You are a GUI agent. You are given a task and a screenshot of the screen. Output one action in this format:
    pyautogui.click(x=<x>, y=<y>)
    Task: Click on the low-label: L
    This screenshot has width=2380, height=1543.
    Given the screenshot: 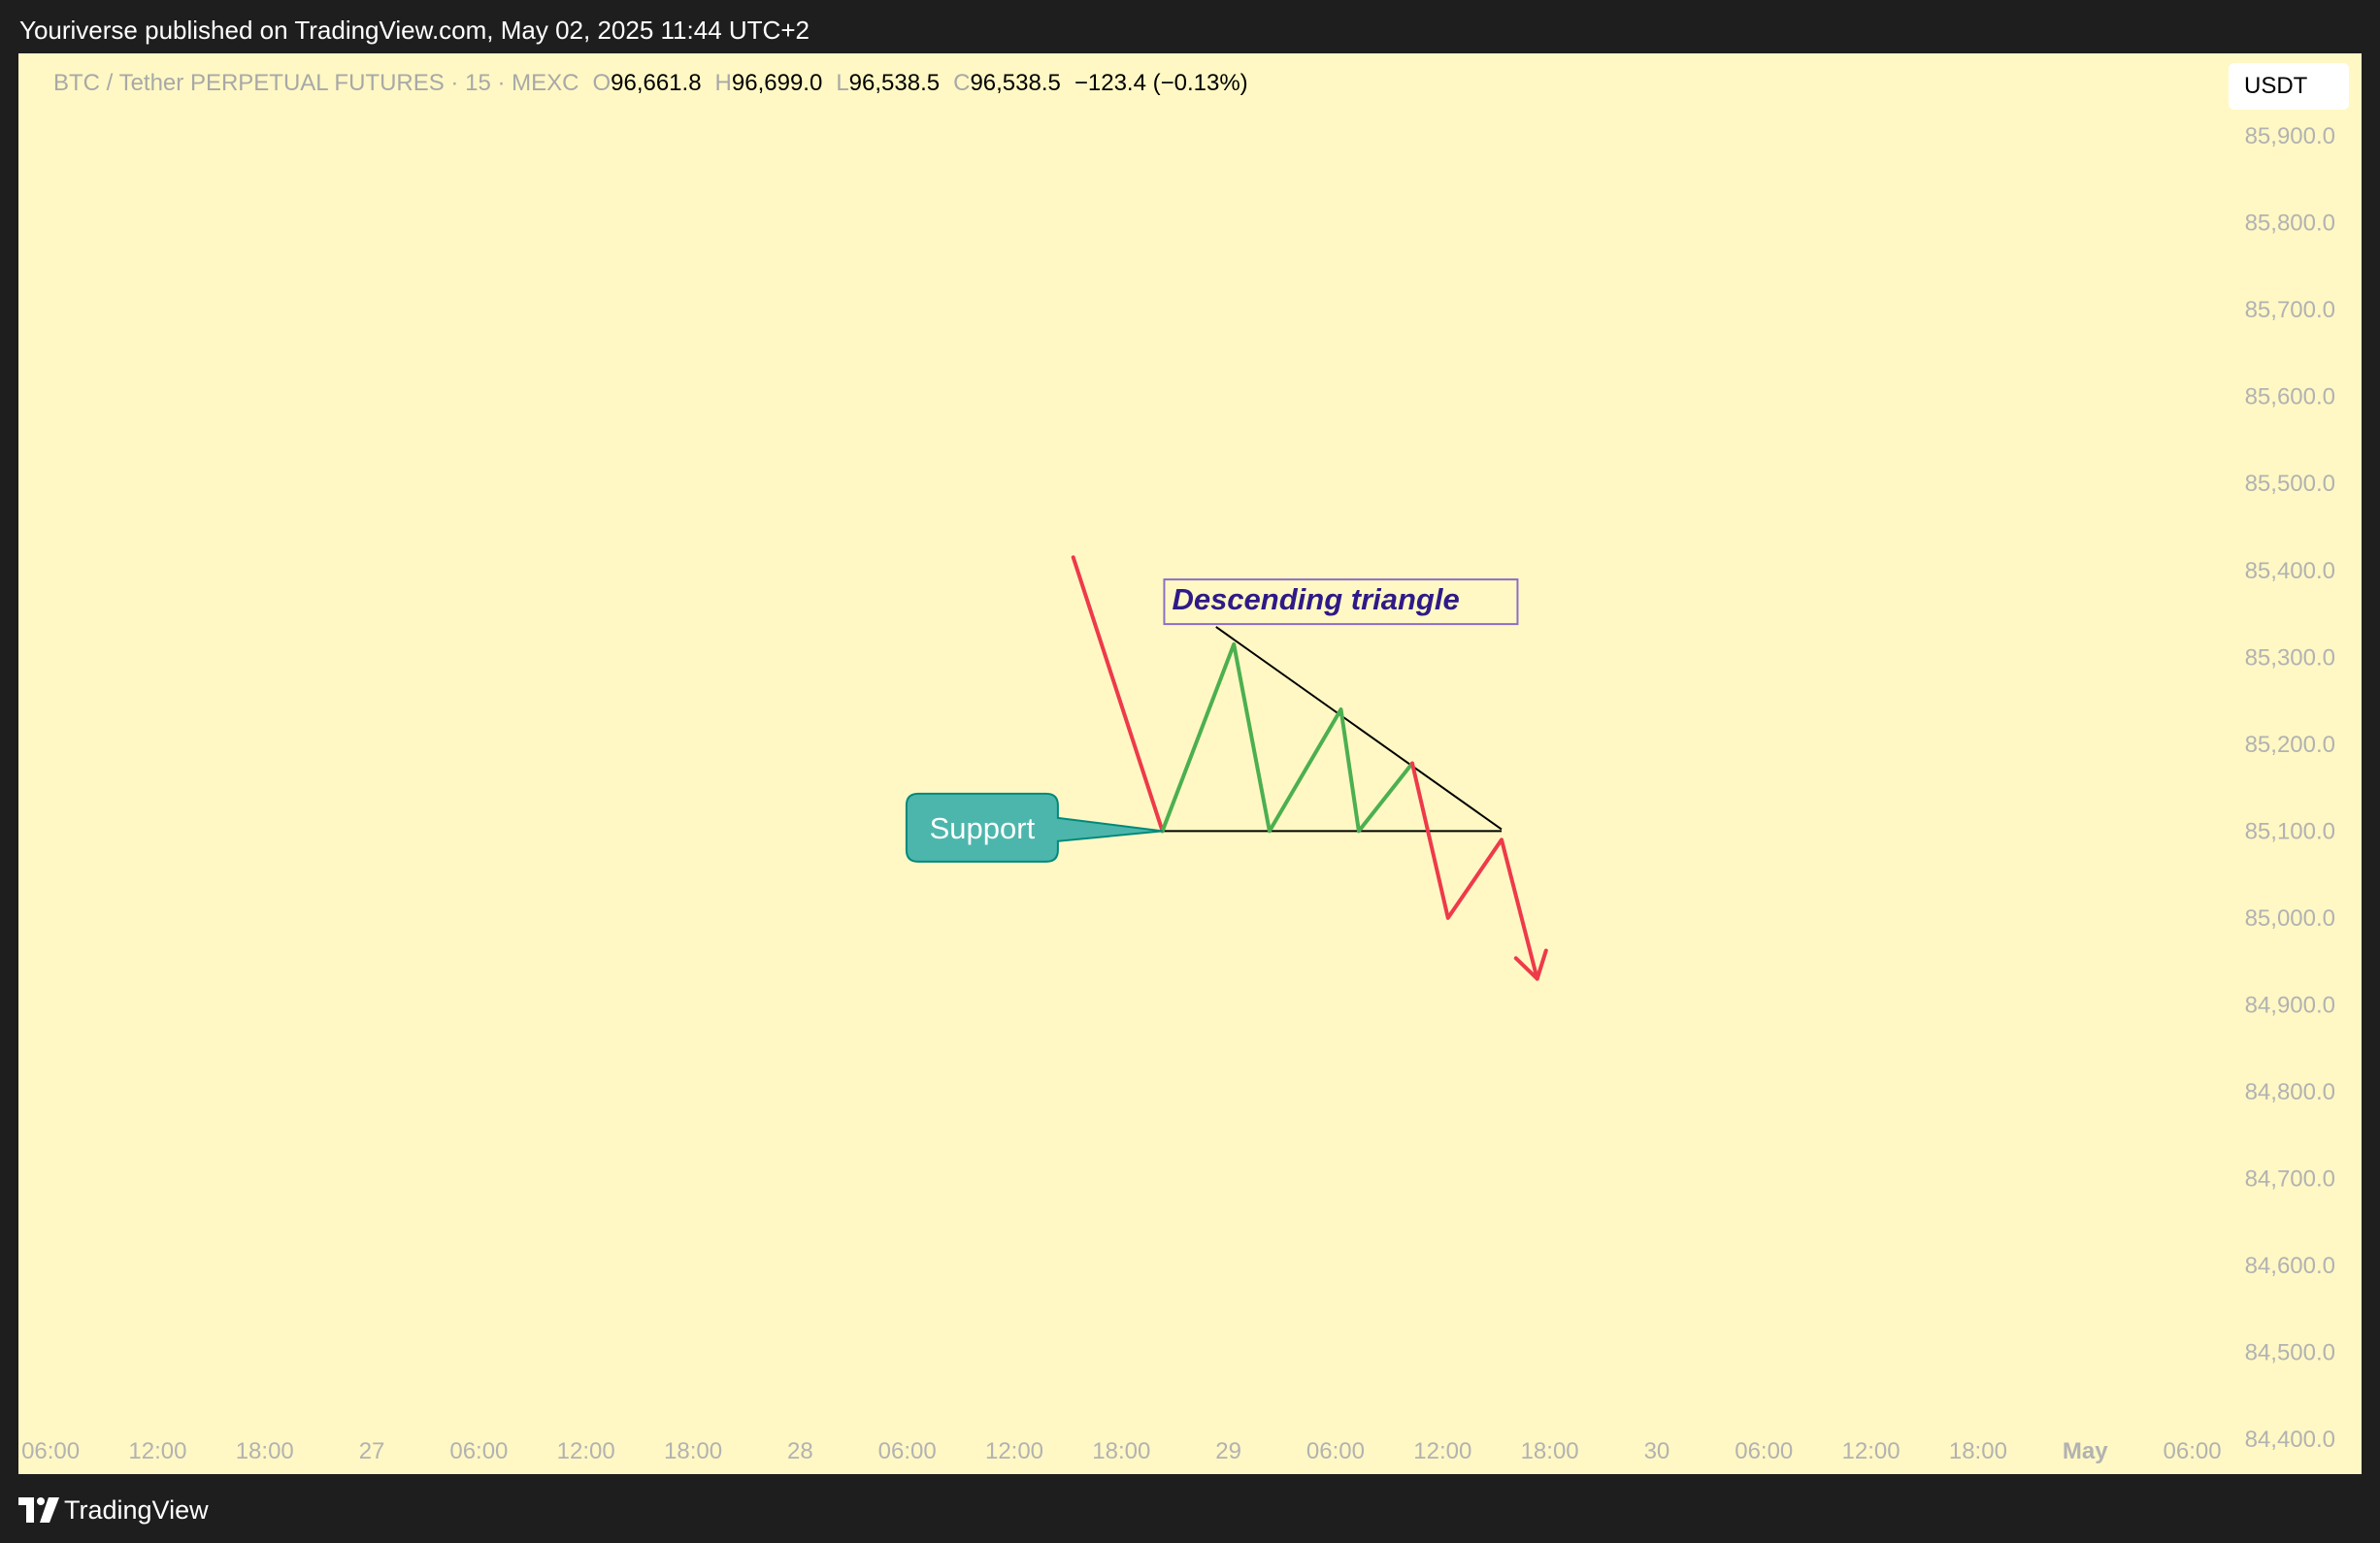 What is the action you would take?
    pyautogui.click(x=842, y=83)
    